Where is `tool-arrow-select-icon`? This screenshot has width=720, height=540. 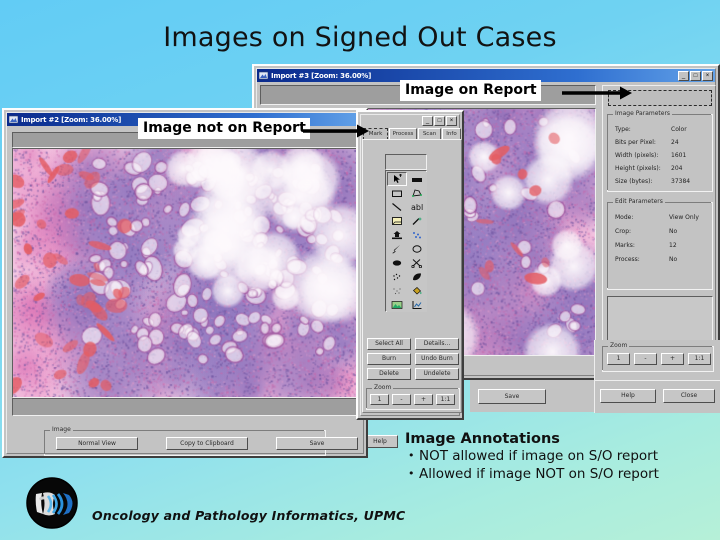 tool-arrow-select-icon is located at coordinates (397, 179).